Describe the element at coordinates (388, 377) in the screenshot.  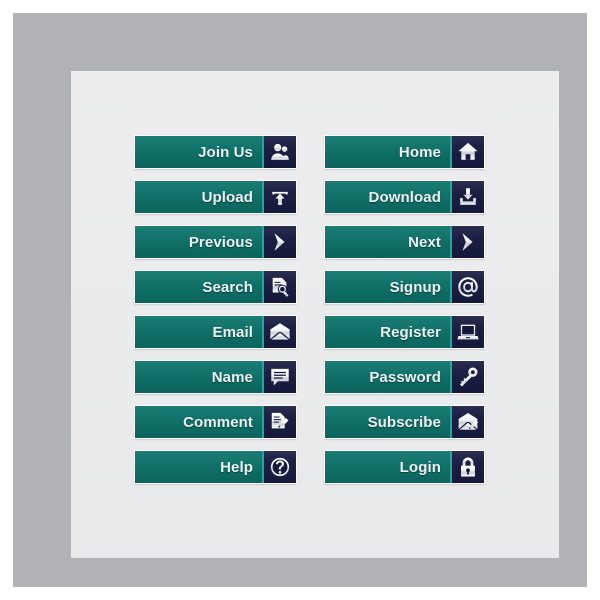
I see `button-password-label: Password` at that location.